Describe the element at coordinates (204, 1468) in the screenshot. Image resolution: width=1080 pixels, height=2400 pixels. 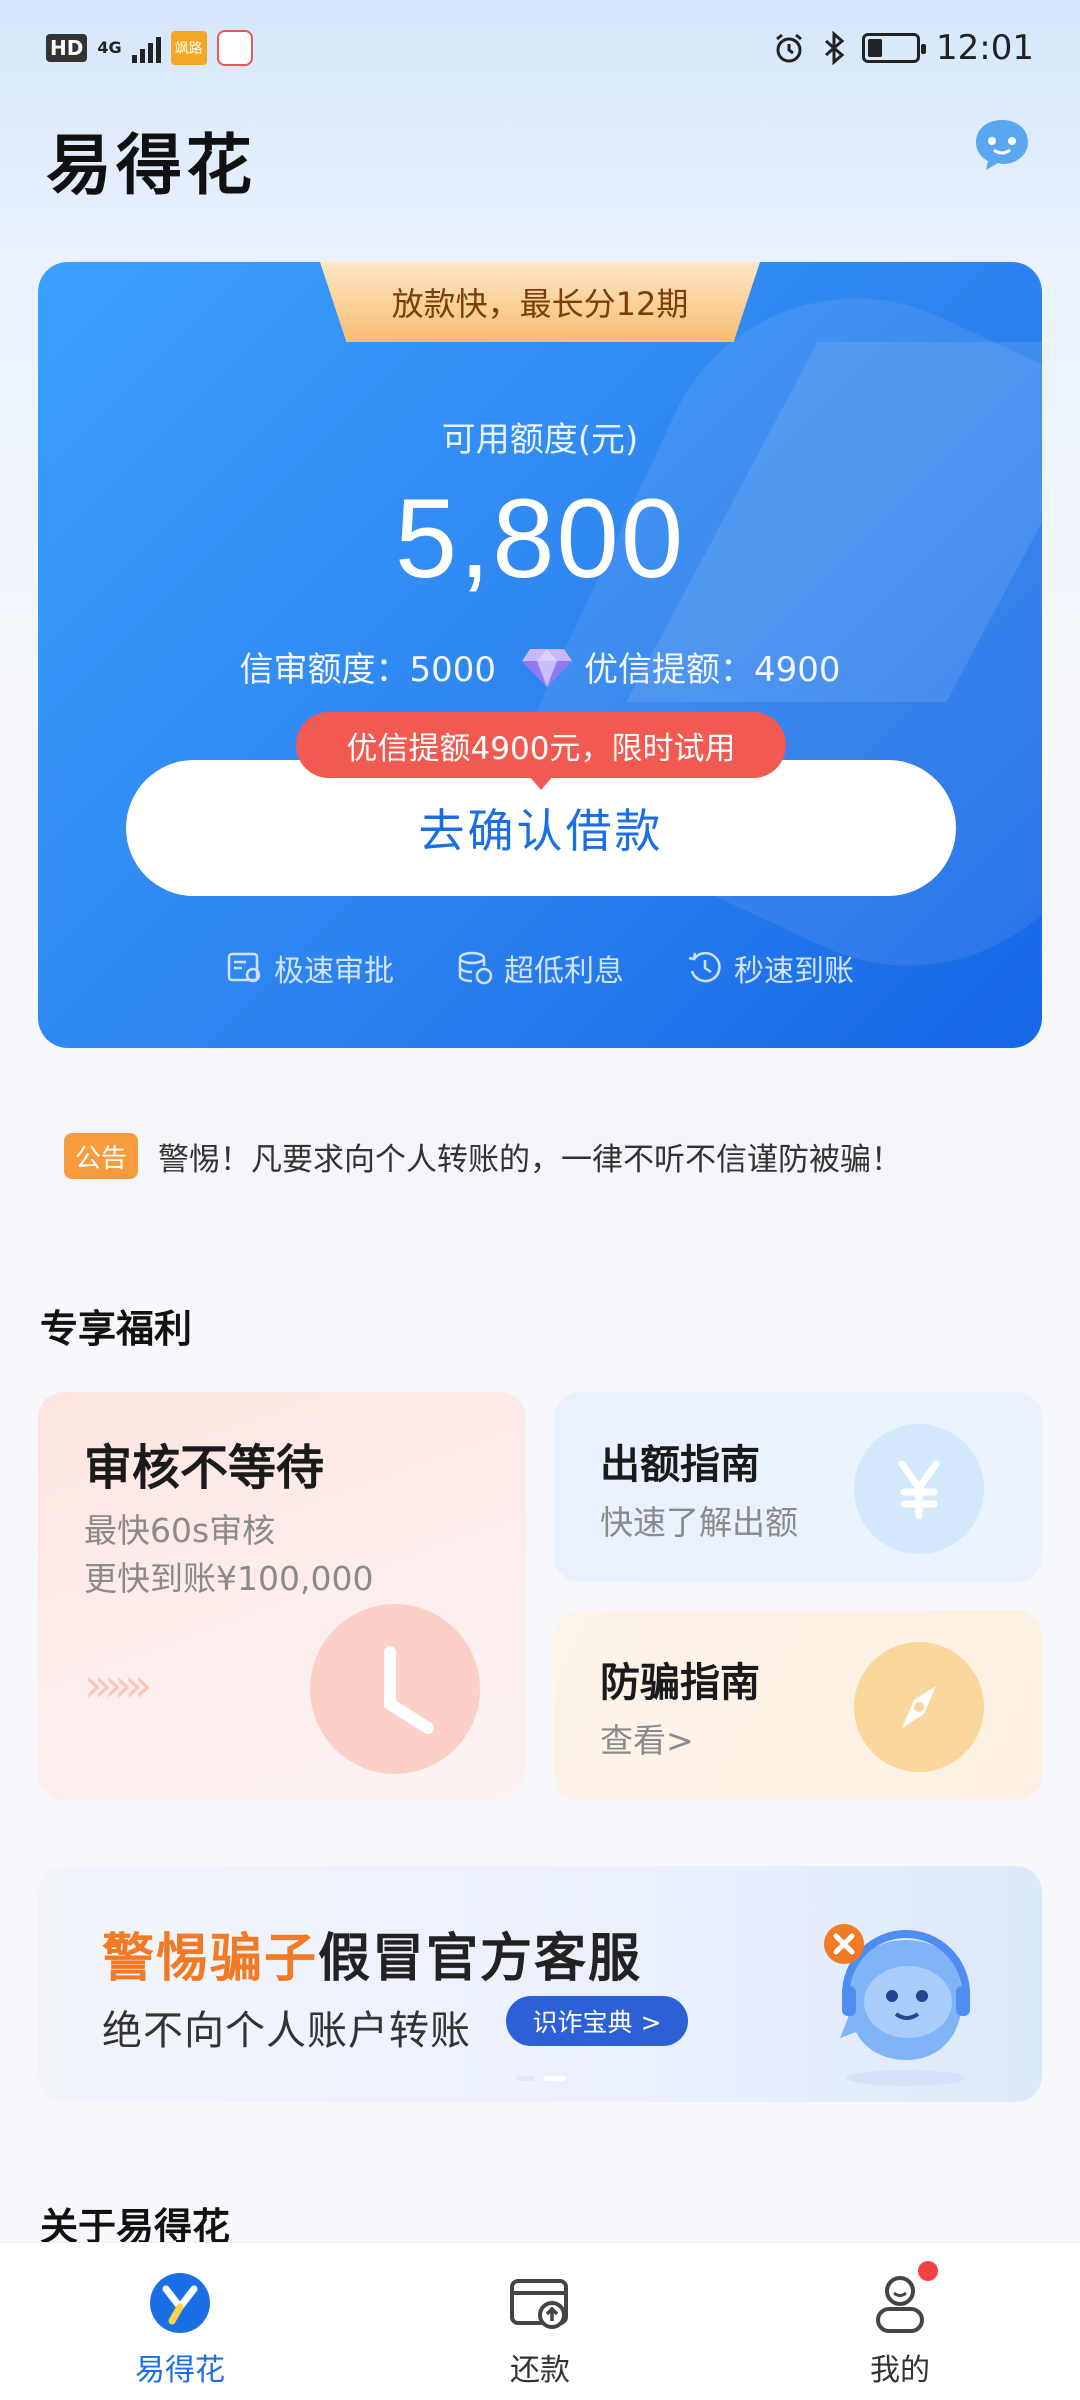
I see `fast-review-title: 审核不等待` at that location.